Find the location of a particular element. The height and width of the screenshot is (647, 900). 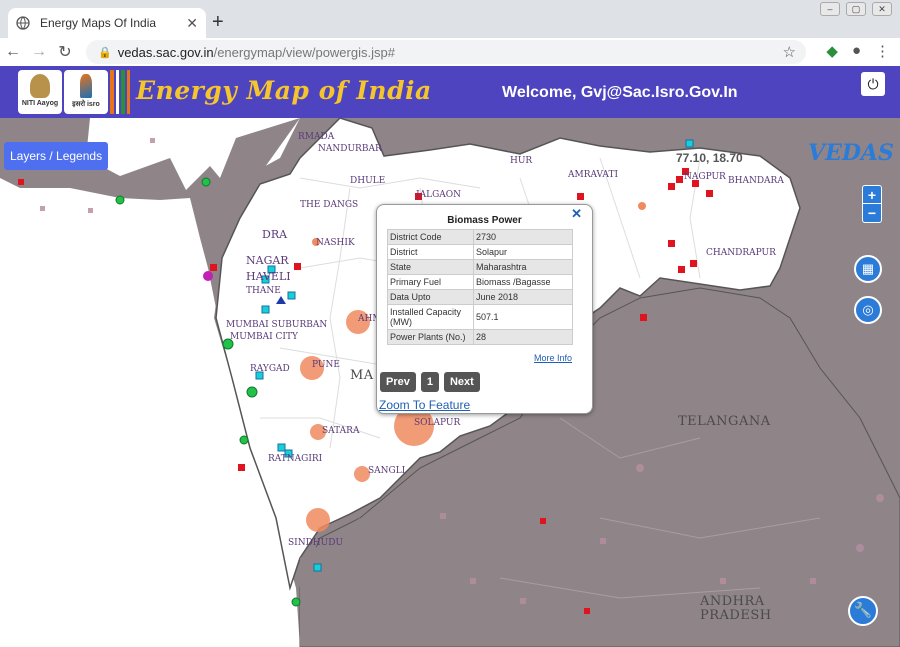

label-nagpur: NAGPUR is located at coordinates (705, 177).